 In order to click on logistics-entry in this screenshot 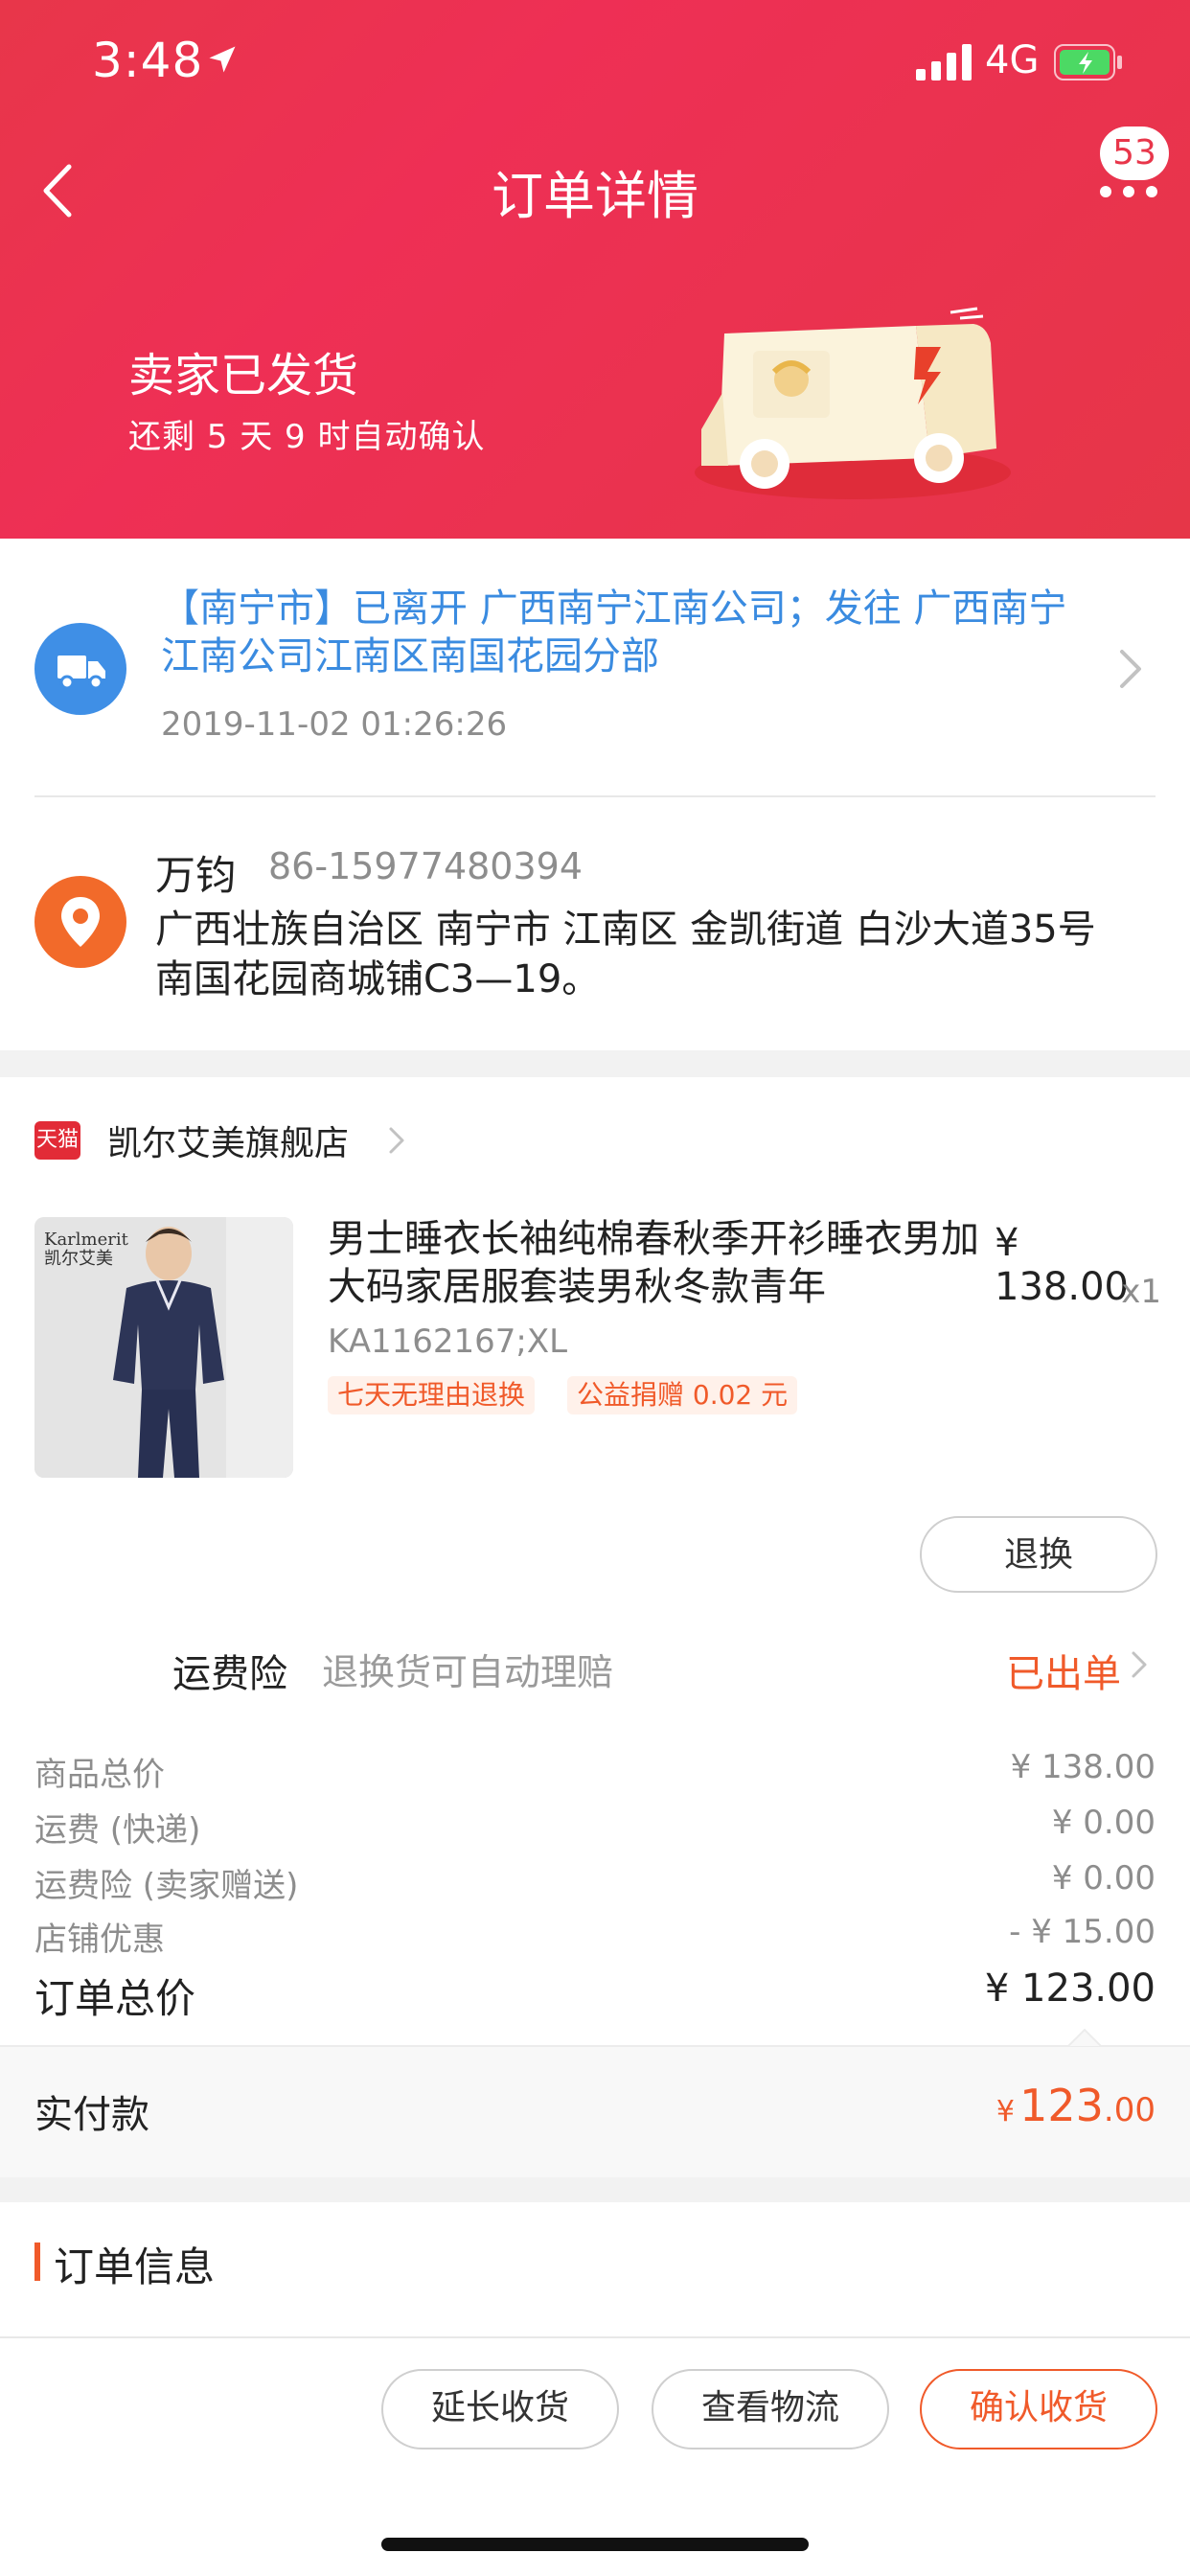, I will do `click(80, 669)`.